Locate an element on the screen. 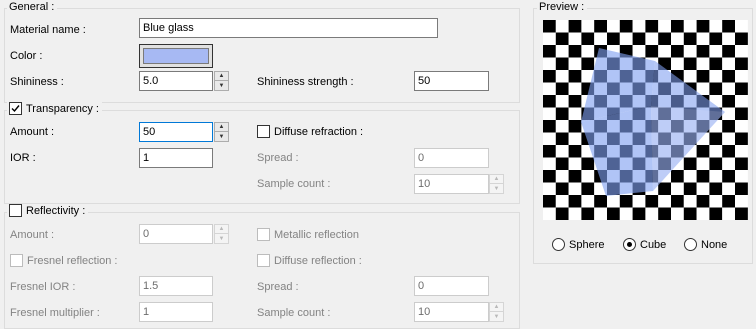 This screenshot has width=756, height=329. none-radio is located at coordinates (690, 244).